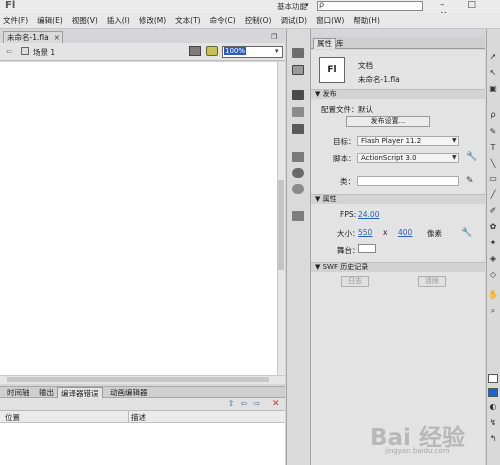 This screenshot has height=465, width=500. Describe the element at coordinates (493, 311) in the screenshot. I see `zoom-tool-icon: ⌕` at that location.